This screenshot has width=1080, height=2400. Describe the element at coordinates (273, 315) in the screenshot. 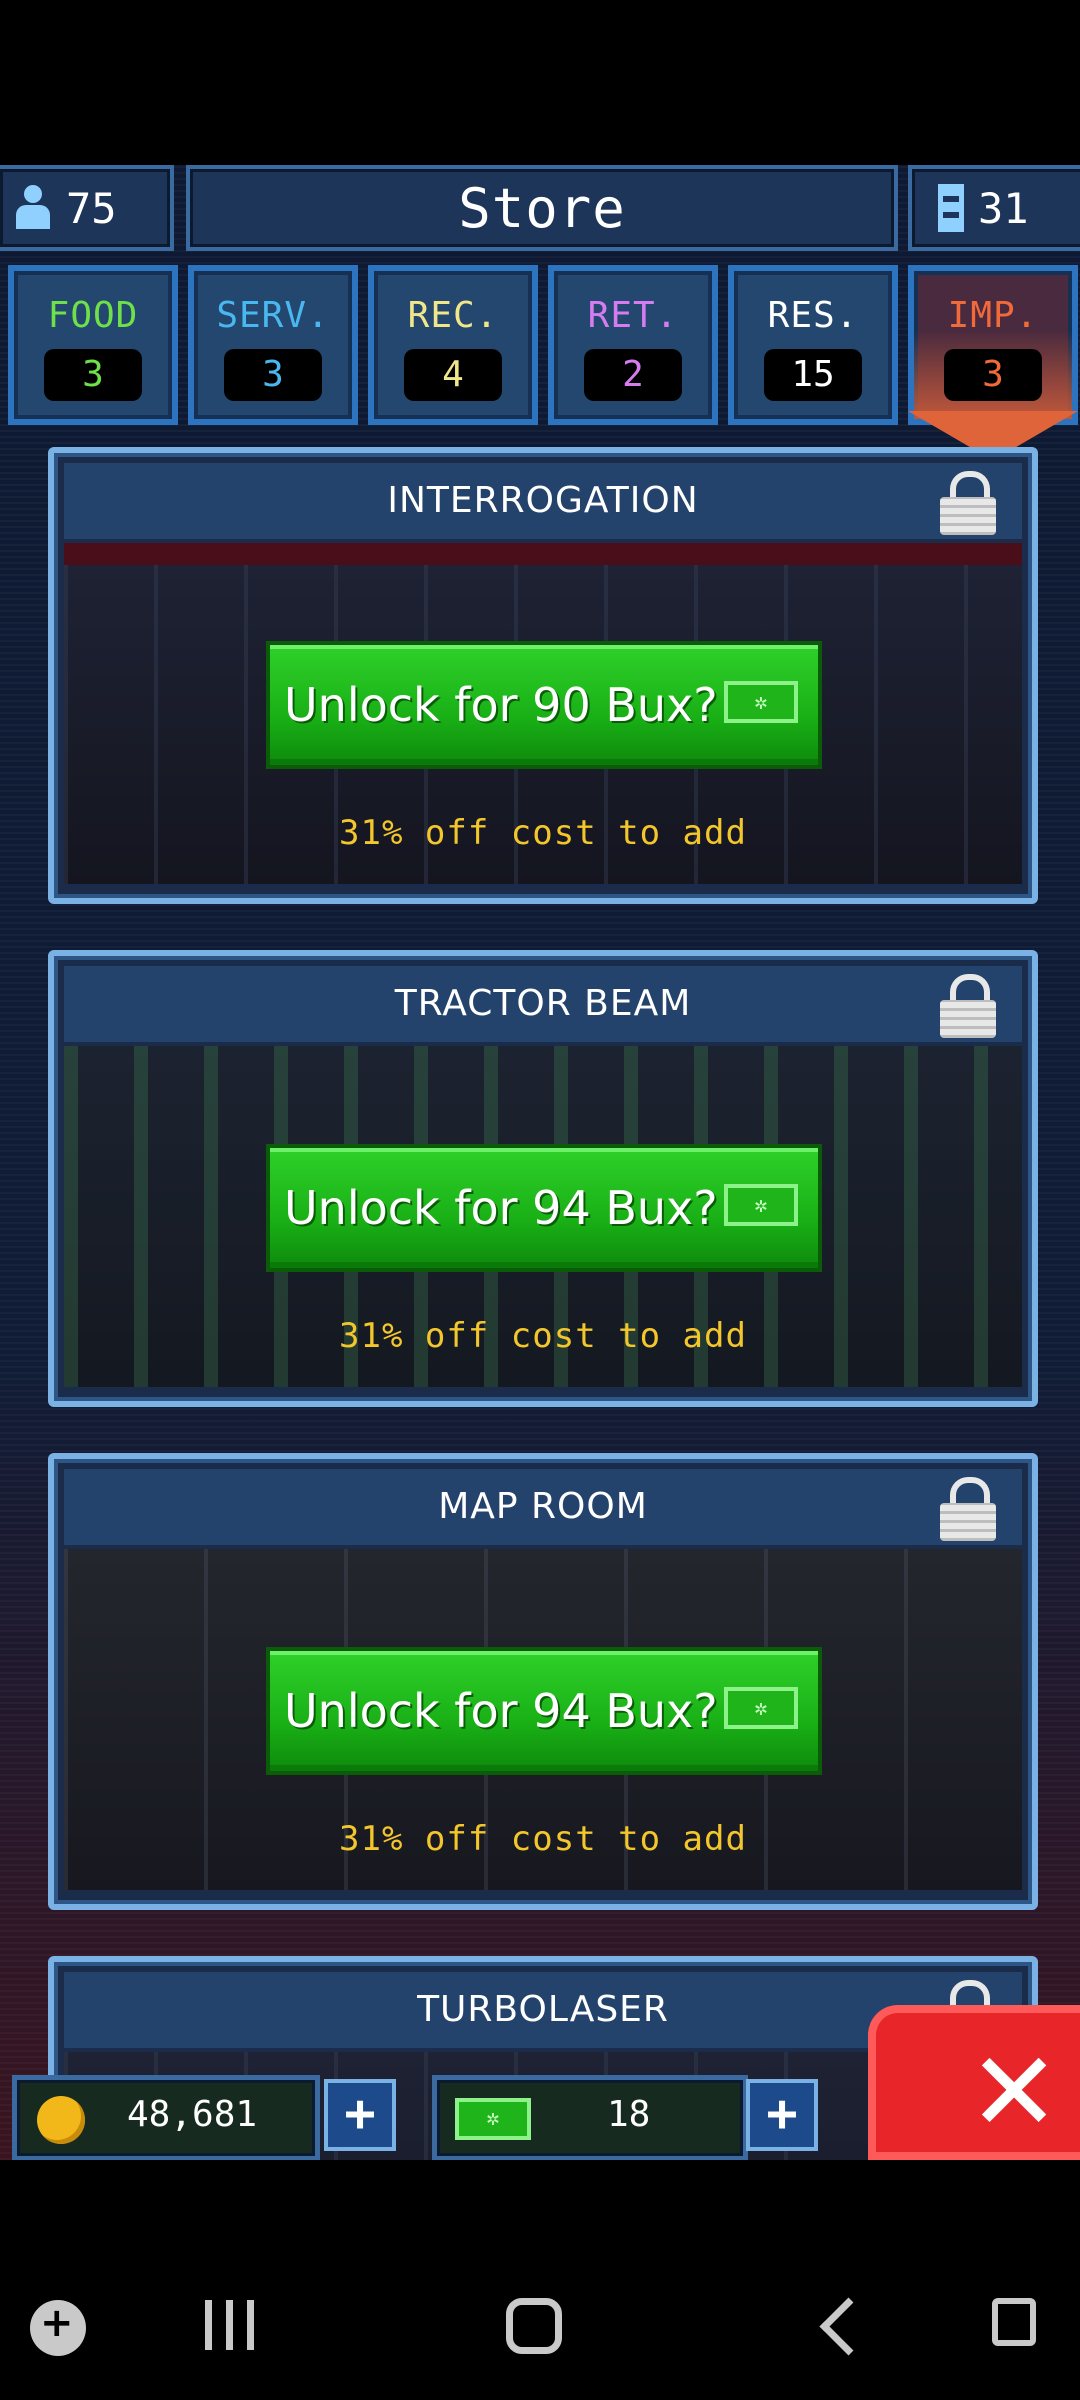

I see `tab-label: SERV.` at that location.